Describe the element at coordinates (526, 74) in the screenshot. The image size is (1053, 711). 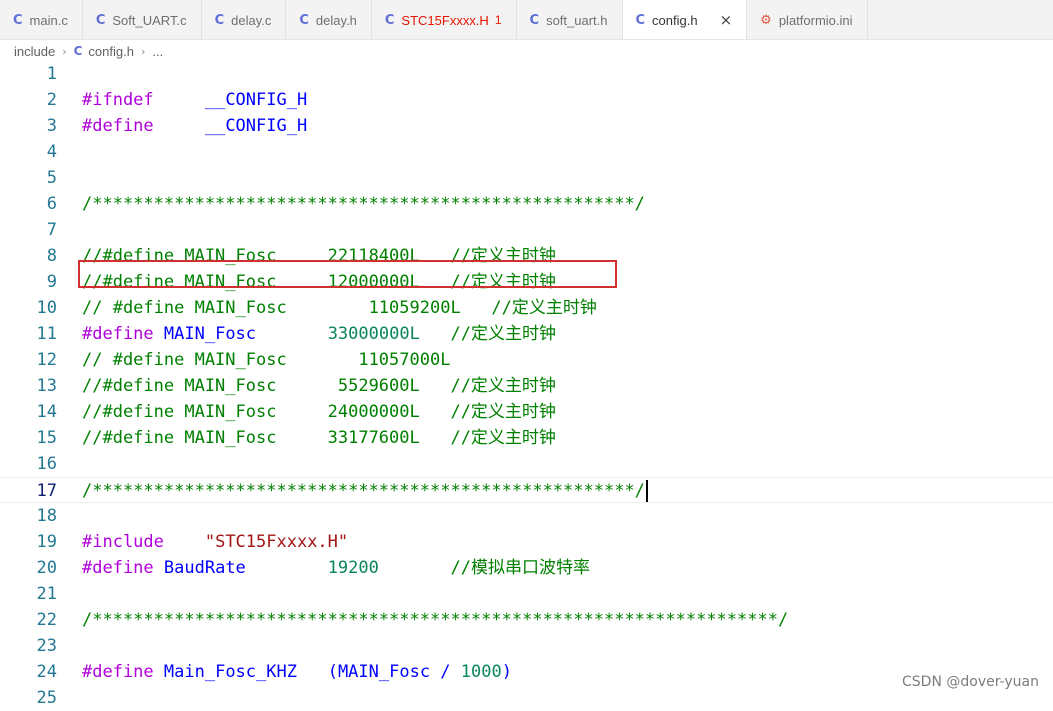
I see `code-line: 1` at that location.